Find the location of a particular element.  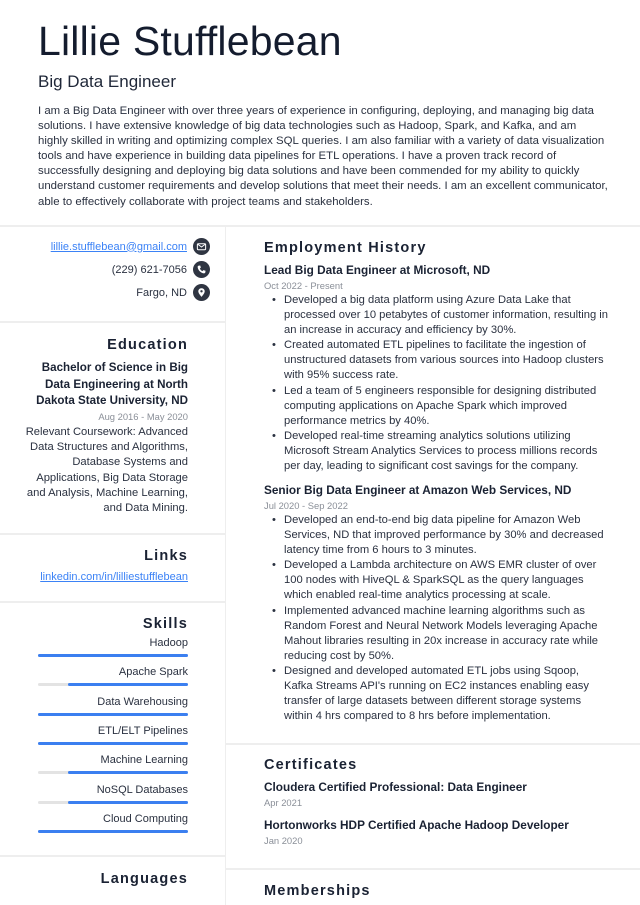

certificate-date: Jan 2020 is located at coordinates (283, 840).